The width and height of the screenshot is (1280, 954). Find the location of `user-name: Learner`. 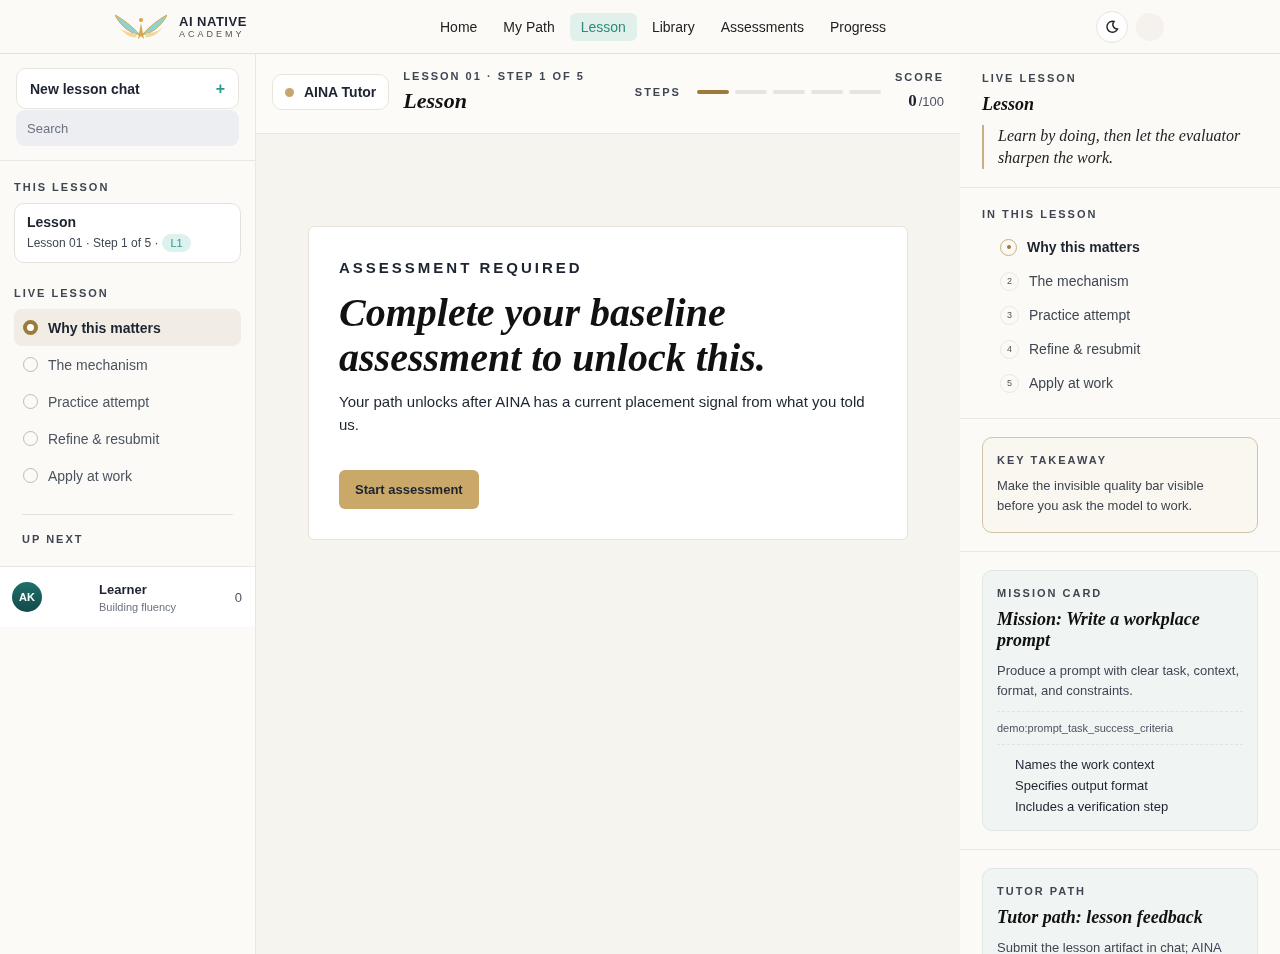

user-name: Learner is located at coordinates (123, 589).